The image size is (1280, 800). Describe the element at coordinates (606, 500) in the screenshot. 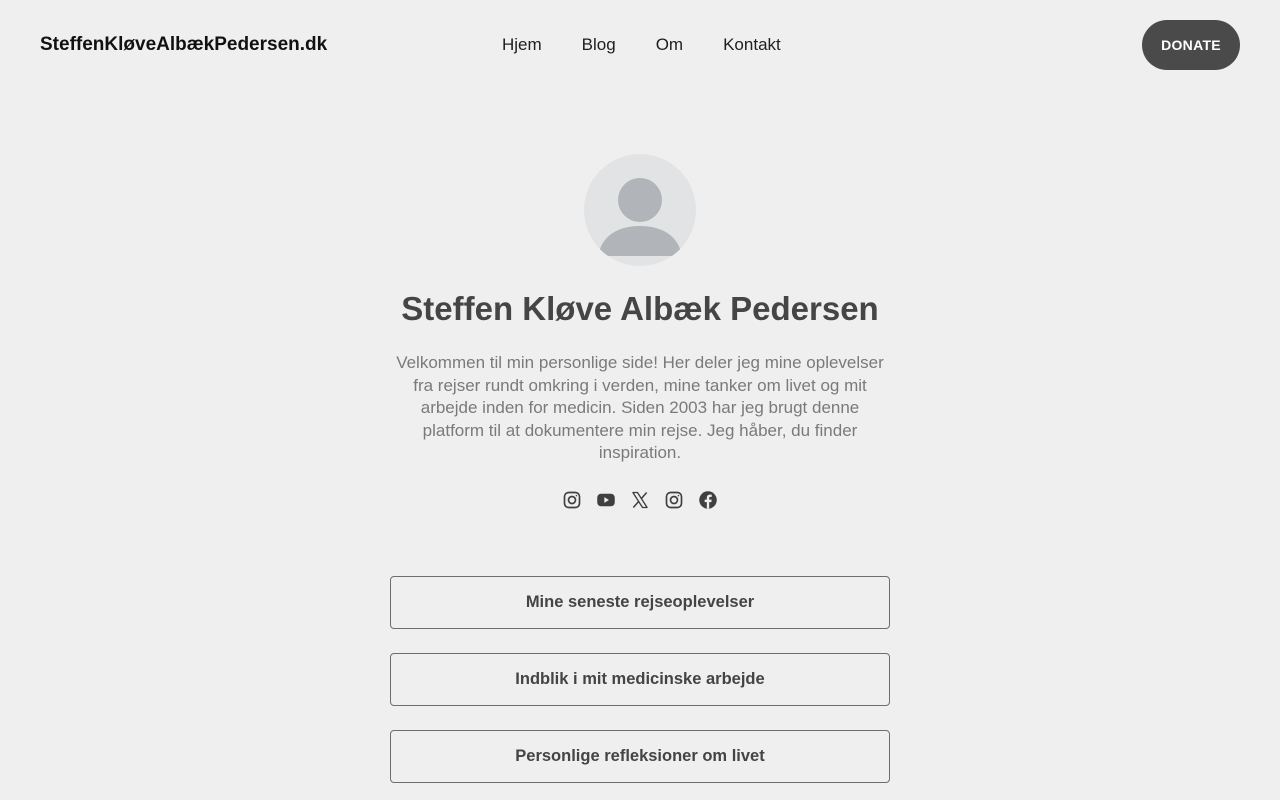

I see `youtube-icon` at that location.